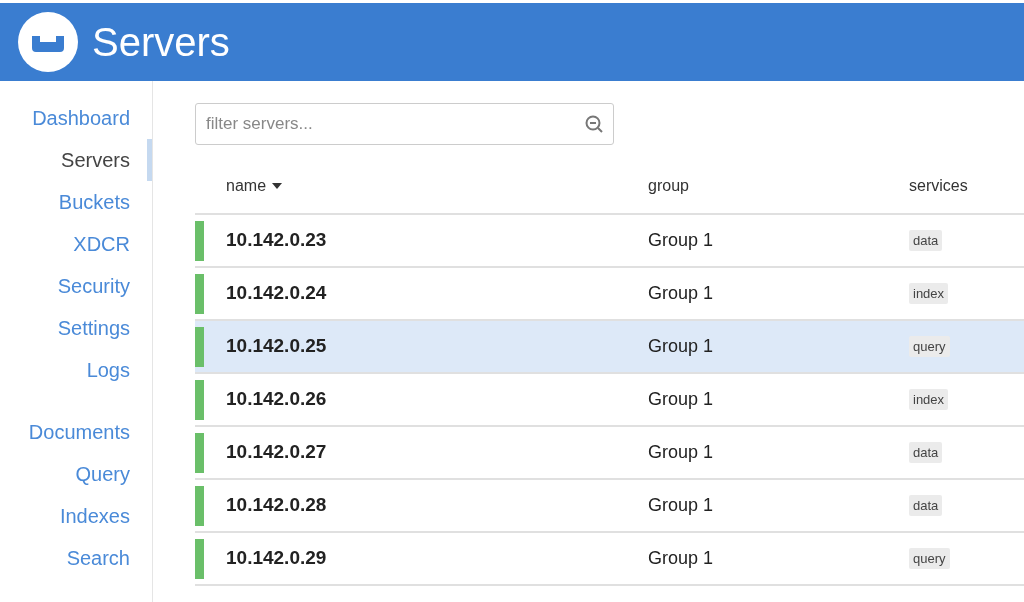  What do you see at coordinates (48, 42) in the screenshot?
I see `logo-icon` at bounding box center [48, 42].